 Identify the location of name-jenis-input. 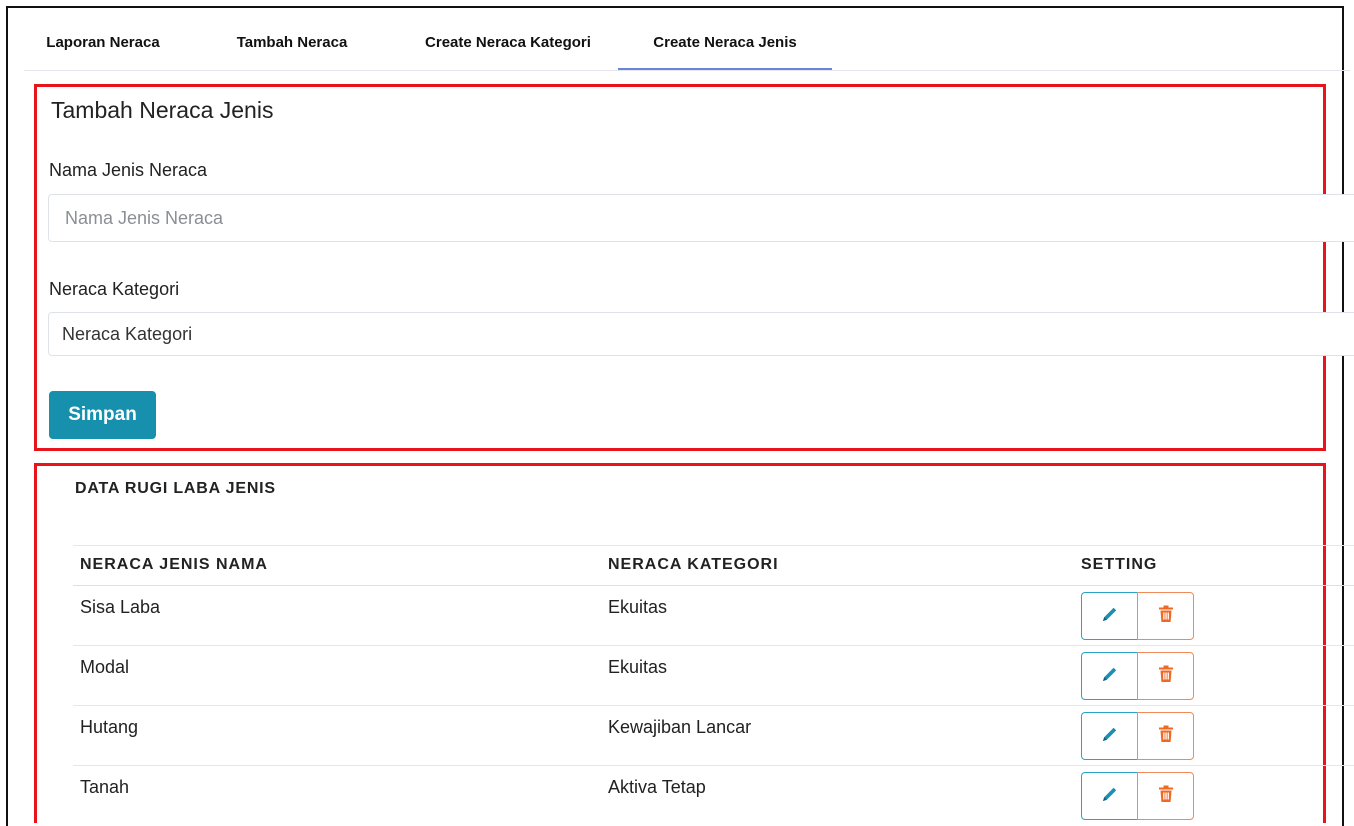
(701, 218).